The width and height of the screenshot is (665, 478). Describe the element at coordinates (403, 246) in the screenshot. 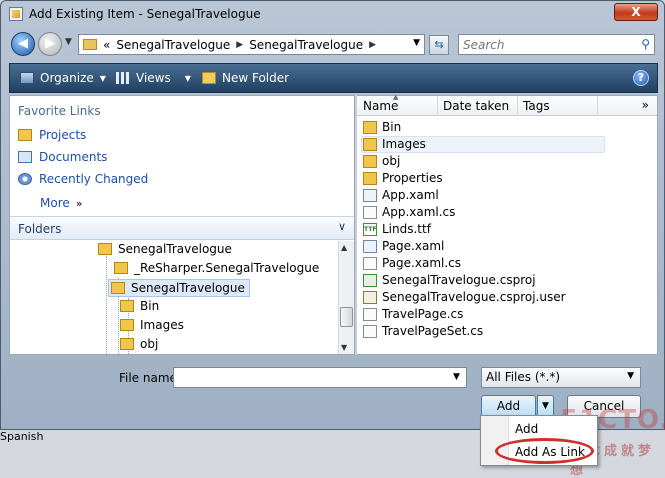

I see `file-item: Page.xaml` at that location.